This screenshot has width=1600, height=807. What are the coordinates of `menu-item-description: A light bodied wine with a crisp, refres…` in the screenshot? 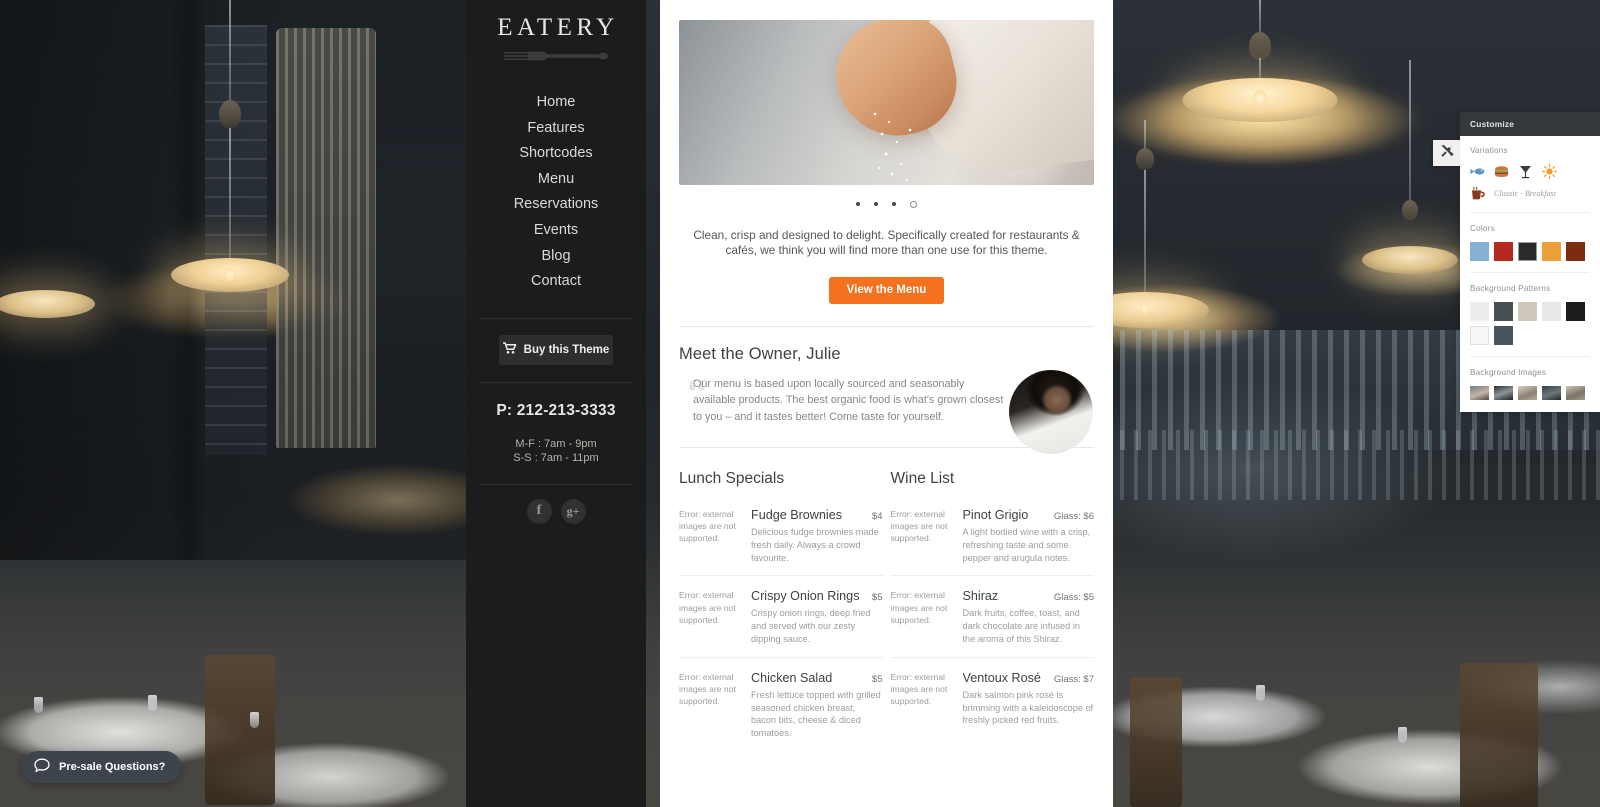 It's located at (1026, 545).